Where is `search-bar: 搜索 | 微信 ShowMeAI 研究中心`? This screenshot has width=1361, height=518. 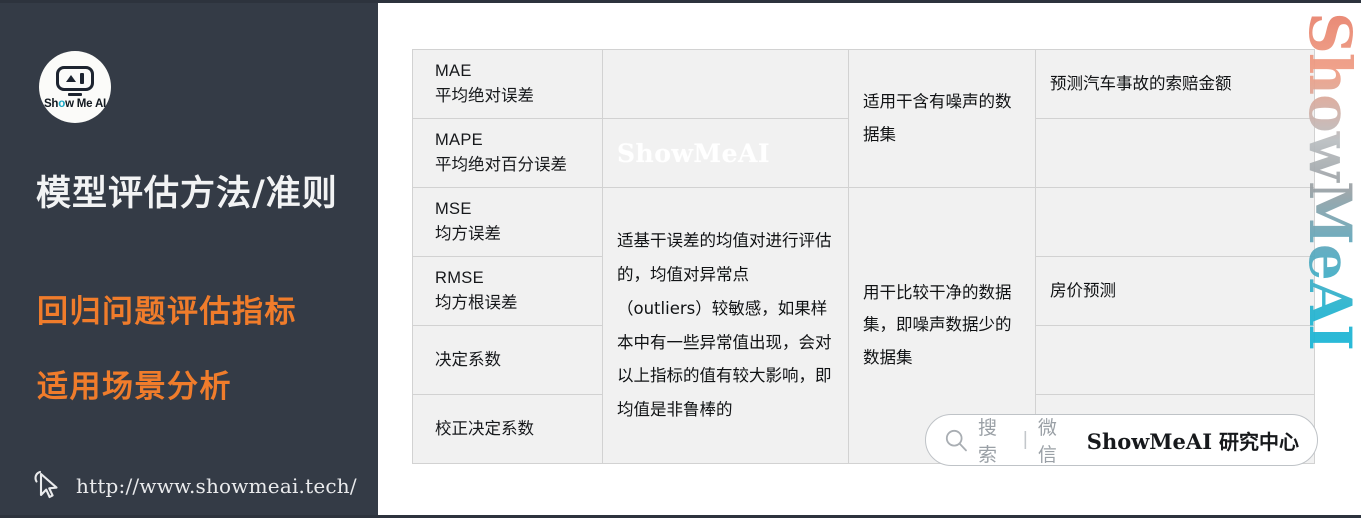 search-bar: 搜索 | 微信 ShowMeAI 研究中心 is located at coordinates (1121, 440).